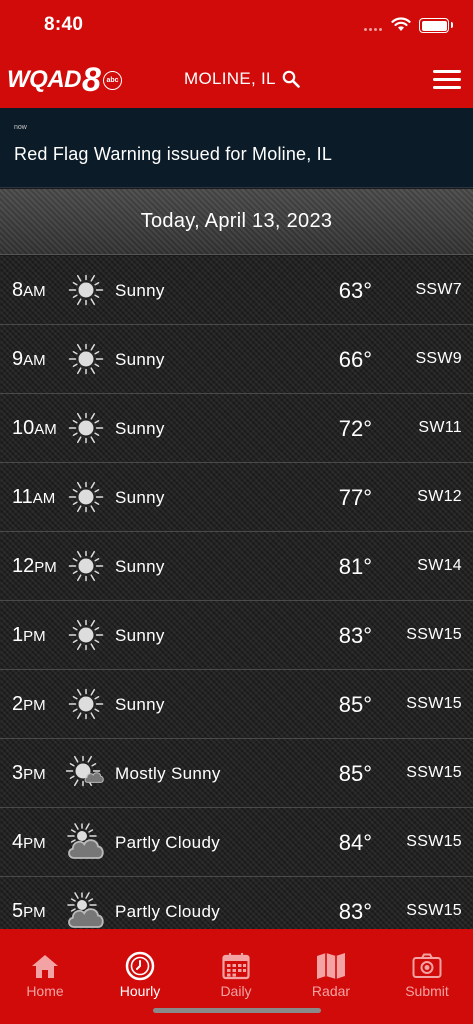 The width and height of the screenshot is (473, 1024). I want to click on home-indicator, so click(237, 1010).